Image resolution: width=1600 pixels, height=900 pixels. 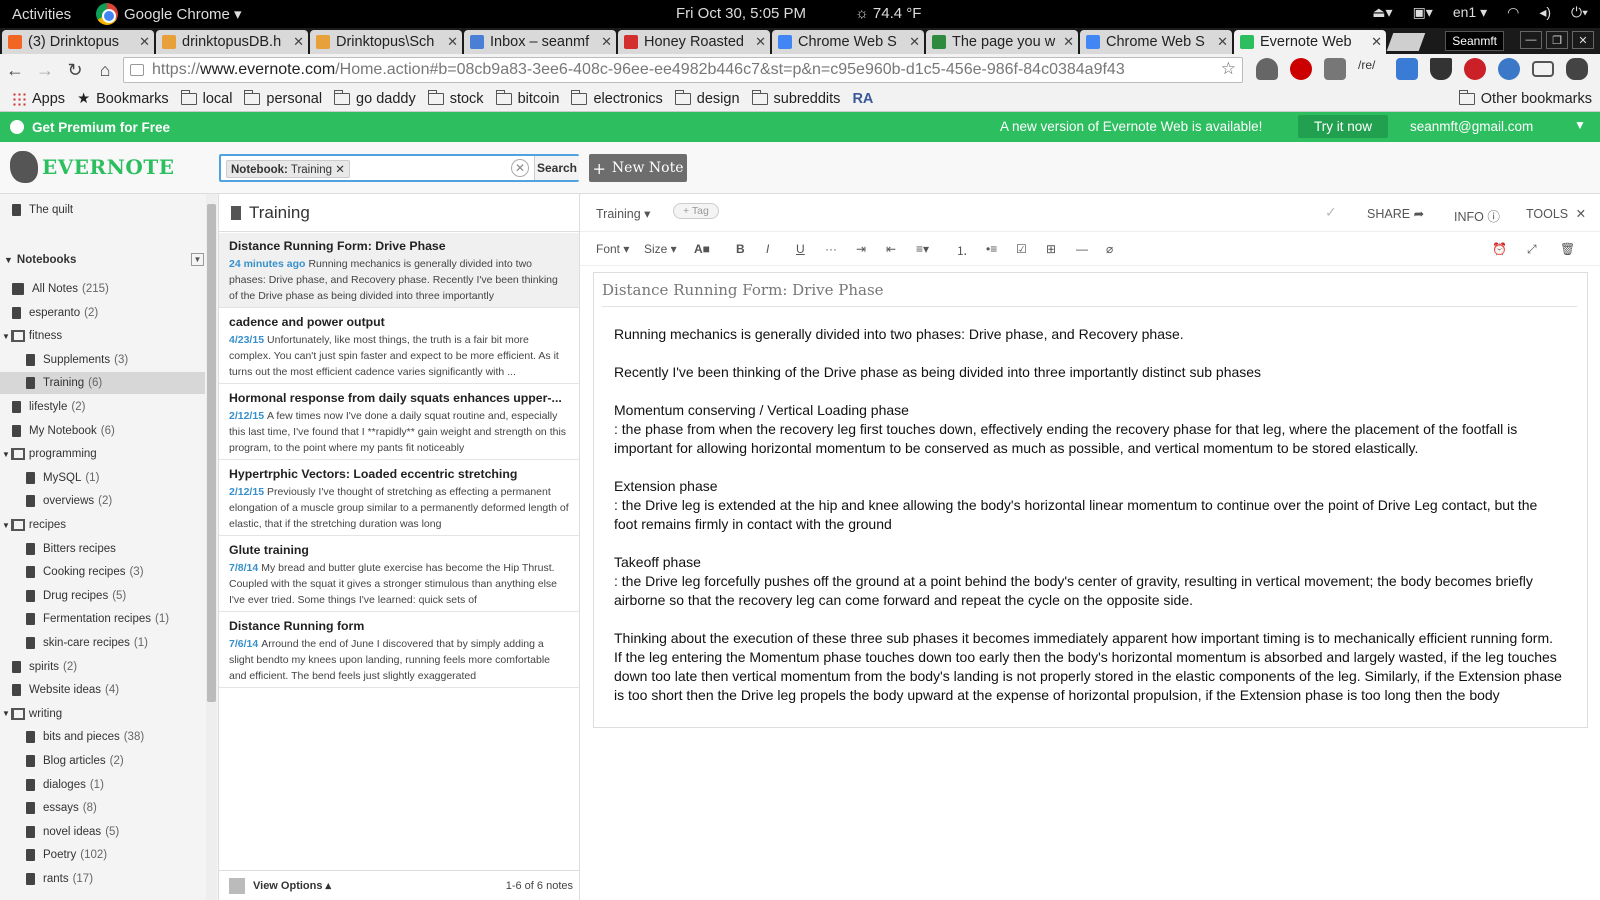 I want to click on expand-icon: ⤢, so click(x=1532, y=249).